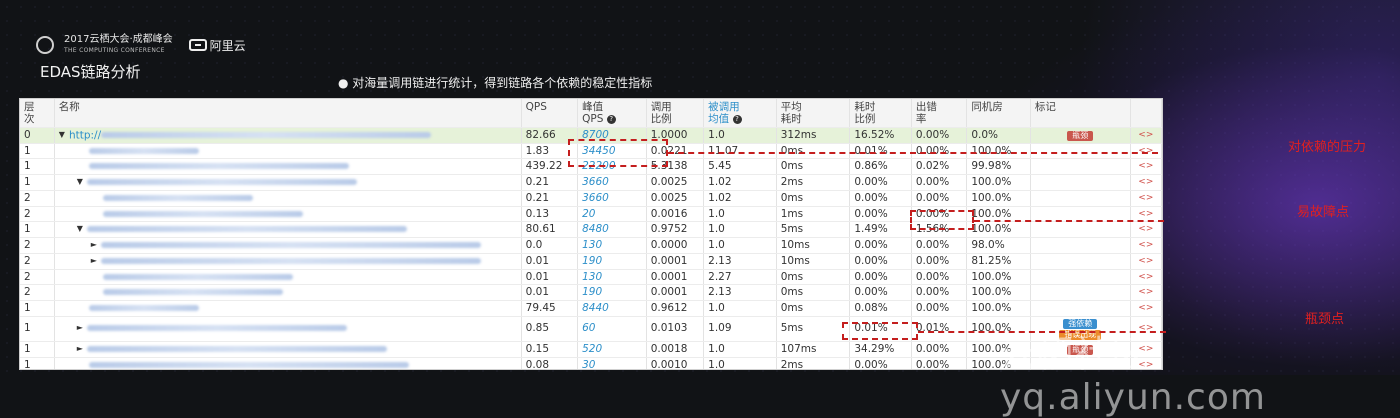 The height and width of the screenshot is (418, 1400). Describe the element at coordinates (288, 135) in the screenshot. I see `name-cell: ▼ http://` at that location.